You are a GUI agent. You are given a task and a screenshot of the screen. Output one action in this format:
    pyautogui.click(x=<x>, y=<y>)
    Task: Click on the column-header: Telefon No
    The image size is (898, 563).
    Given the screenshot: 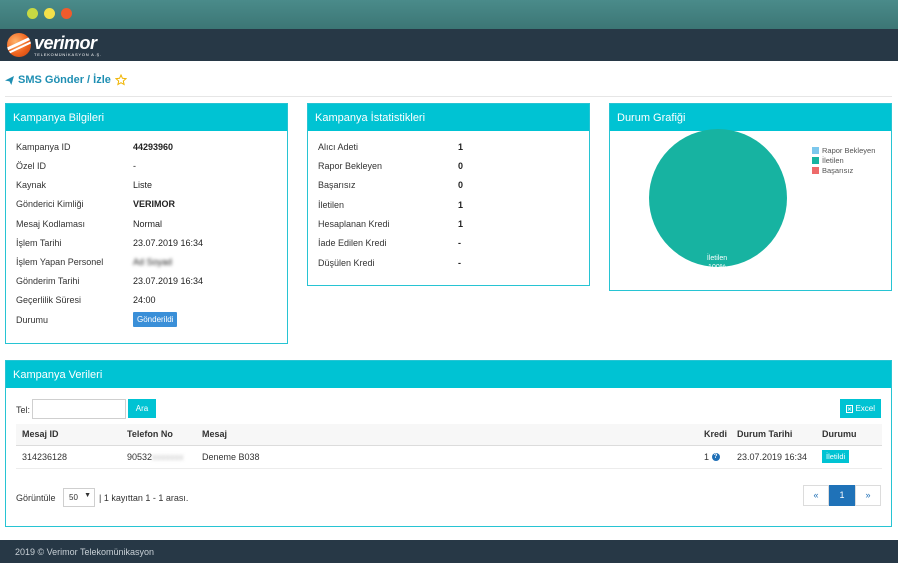 What is the action you would take?
    pyautogui.click(x=158, y=435)
    